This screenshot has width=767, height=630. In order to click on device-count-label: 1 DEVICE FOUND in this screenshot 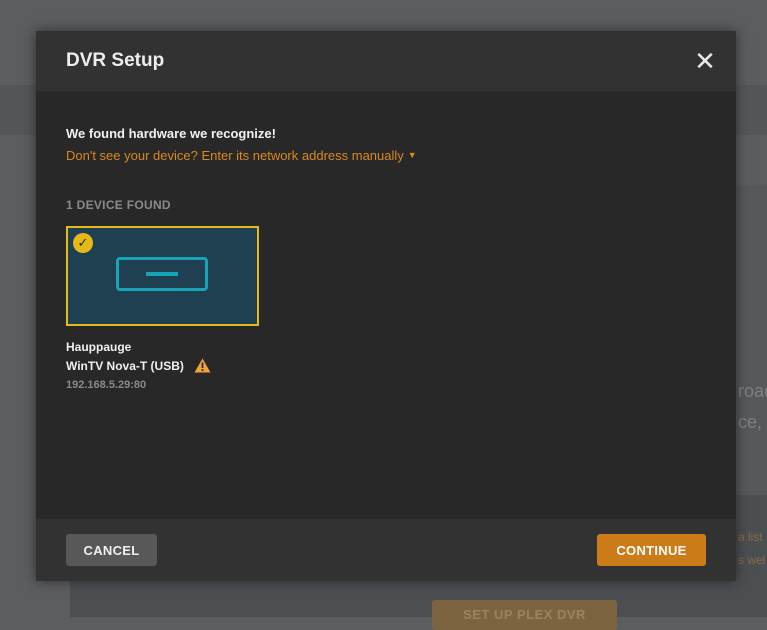, I will do `click(118, 205)`.